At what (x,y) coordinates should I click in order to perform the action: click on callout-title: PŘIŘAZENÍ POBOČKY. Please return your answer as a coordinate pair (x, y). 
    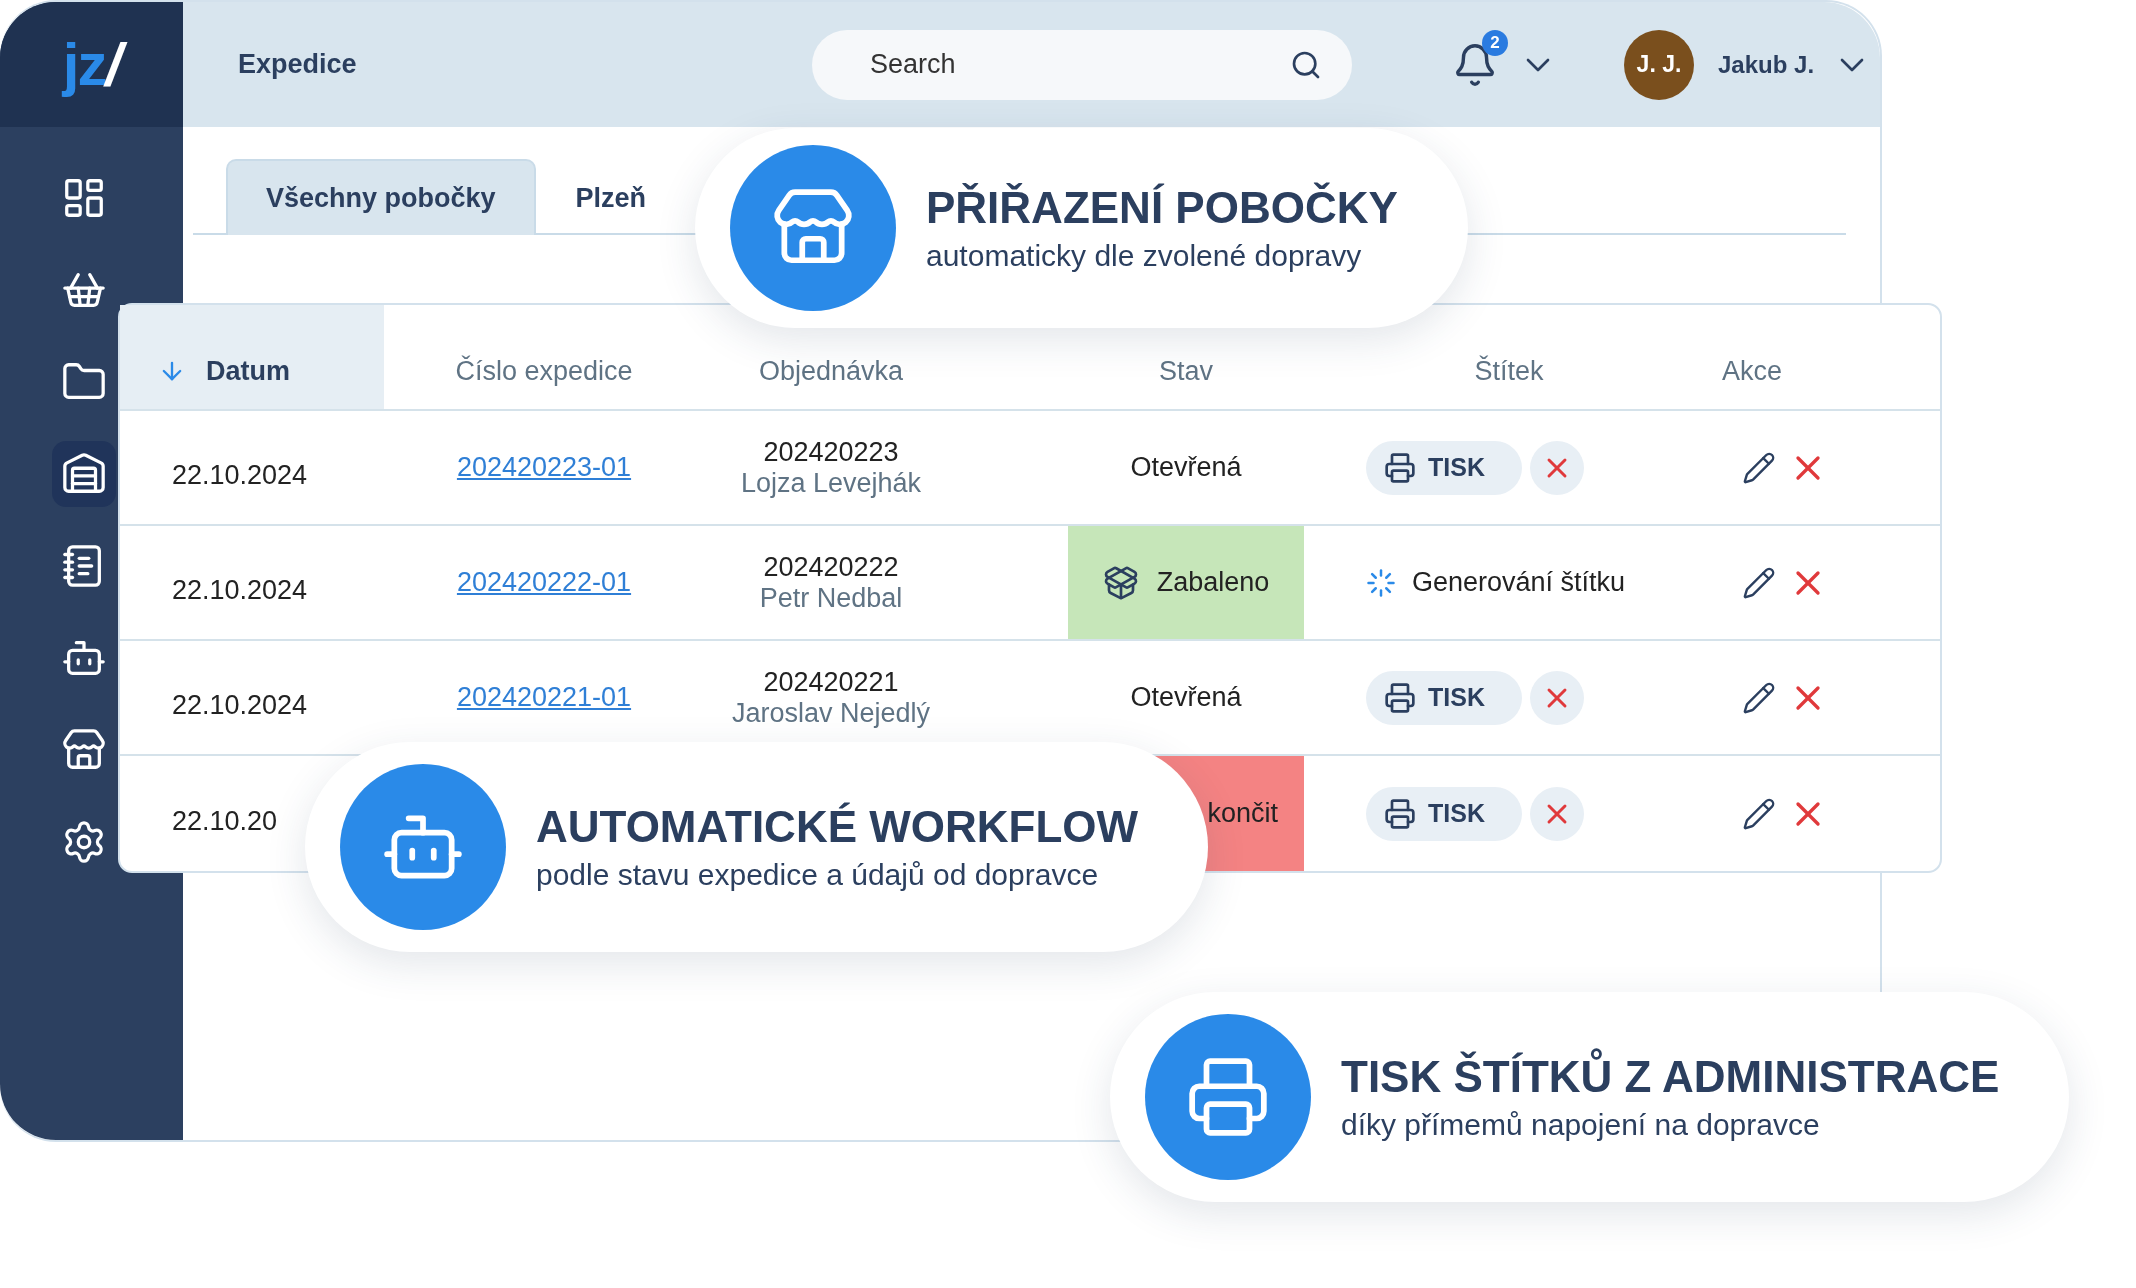
    Looking at the image, I should click on (1162, 208).